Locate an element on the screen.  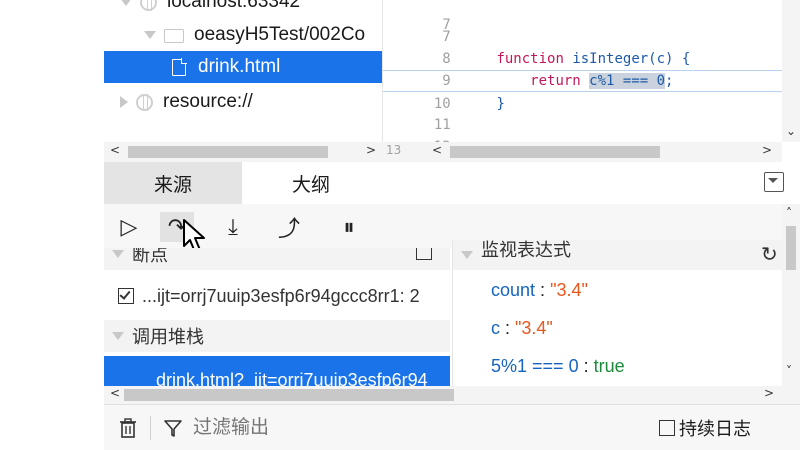
left-gutter is located at coordinates (52, 225).